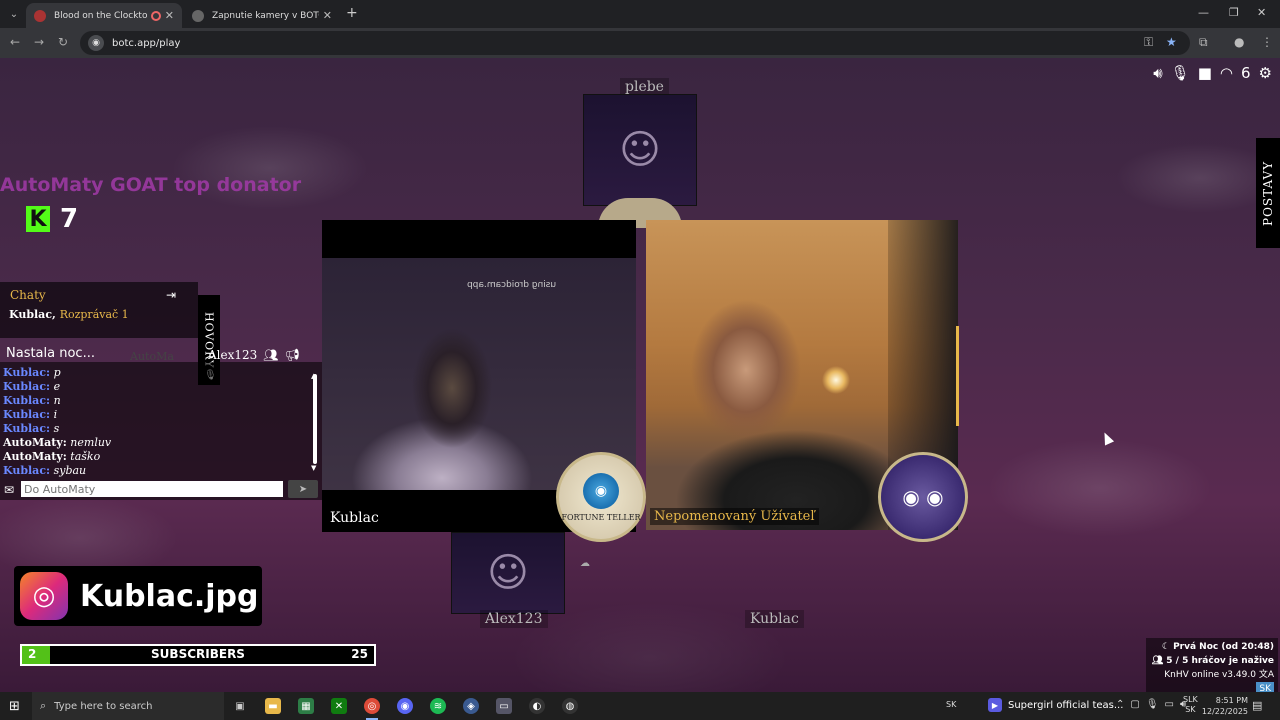 Image resolution: width=1280 pixels, height=720 pixels. Describe the element at coordinates (1212, 661) in the screenshot. I see `players-status: 👥︎ 5 / 5 hráčov je nažive` at that location.